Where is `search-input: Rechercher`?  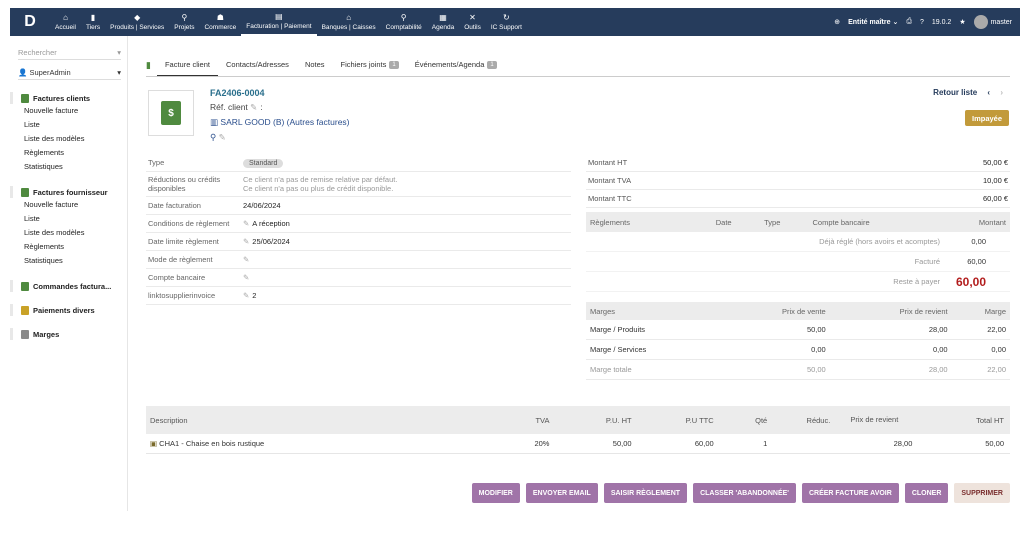
search-input: Rechercher is located at coordinates (37, 52).